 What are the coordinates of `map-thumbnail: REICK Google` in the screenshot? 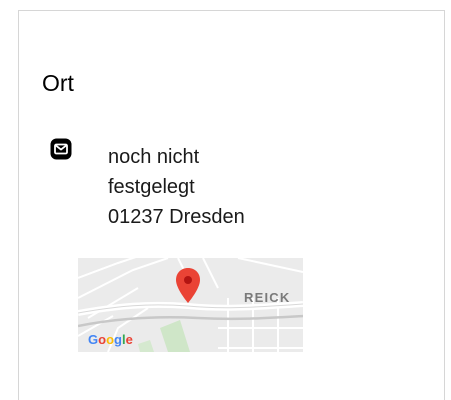 It's located at (190, 305).